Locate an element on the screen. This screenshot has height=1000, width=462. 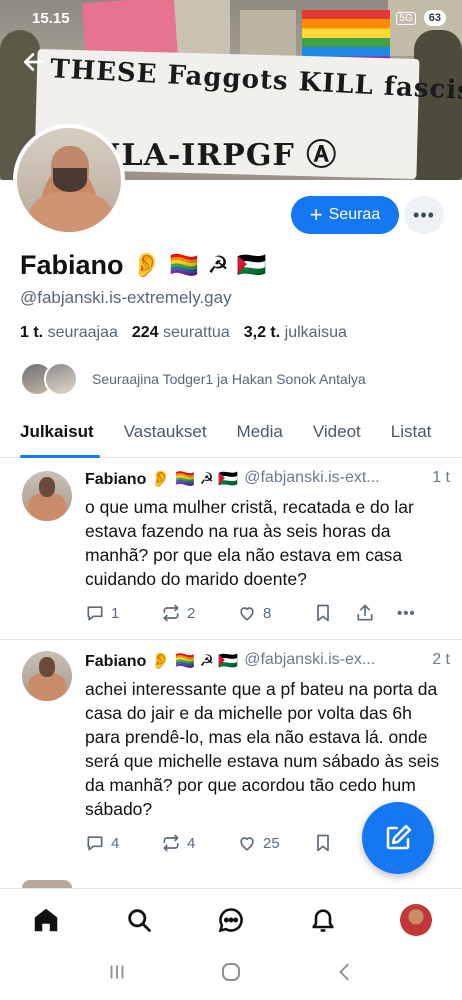
tab-videot: Videot is located at coordinates (332, 435).